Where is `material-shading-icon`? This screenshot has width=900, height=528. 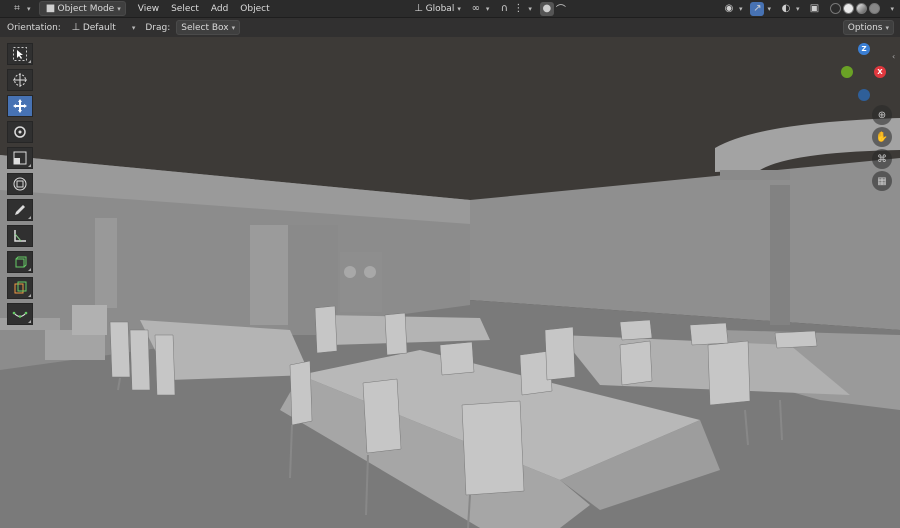
material-shading-icon is located at coordinates (862, 8).